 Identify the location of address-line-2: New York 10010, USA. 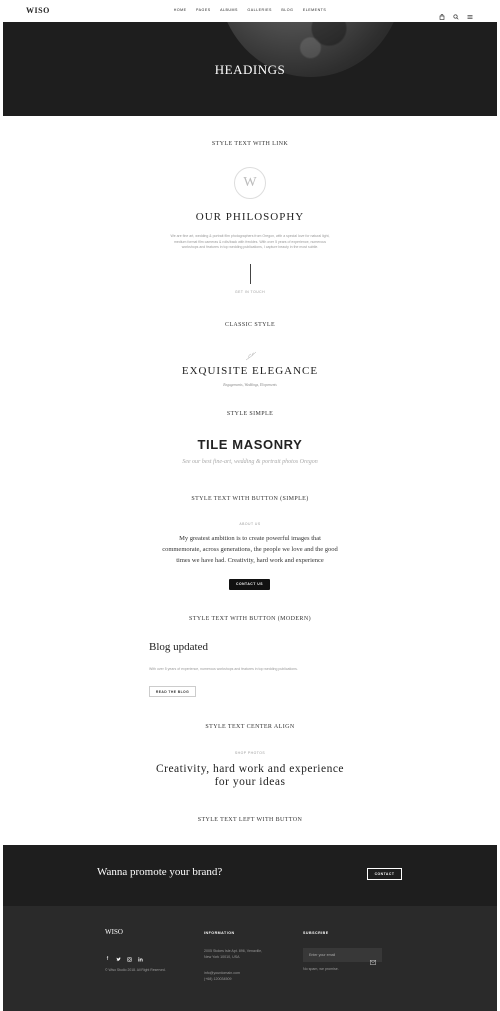
(222, 957).